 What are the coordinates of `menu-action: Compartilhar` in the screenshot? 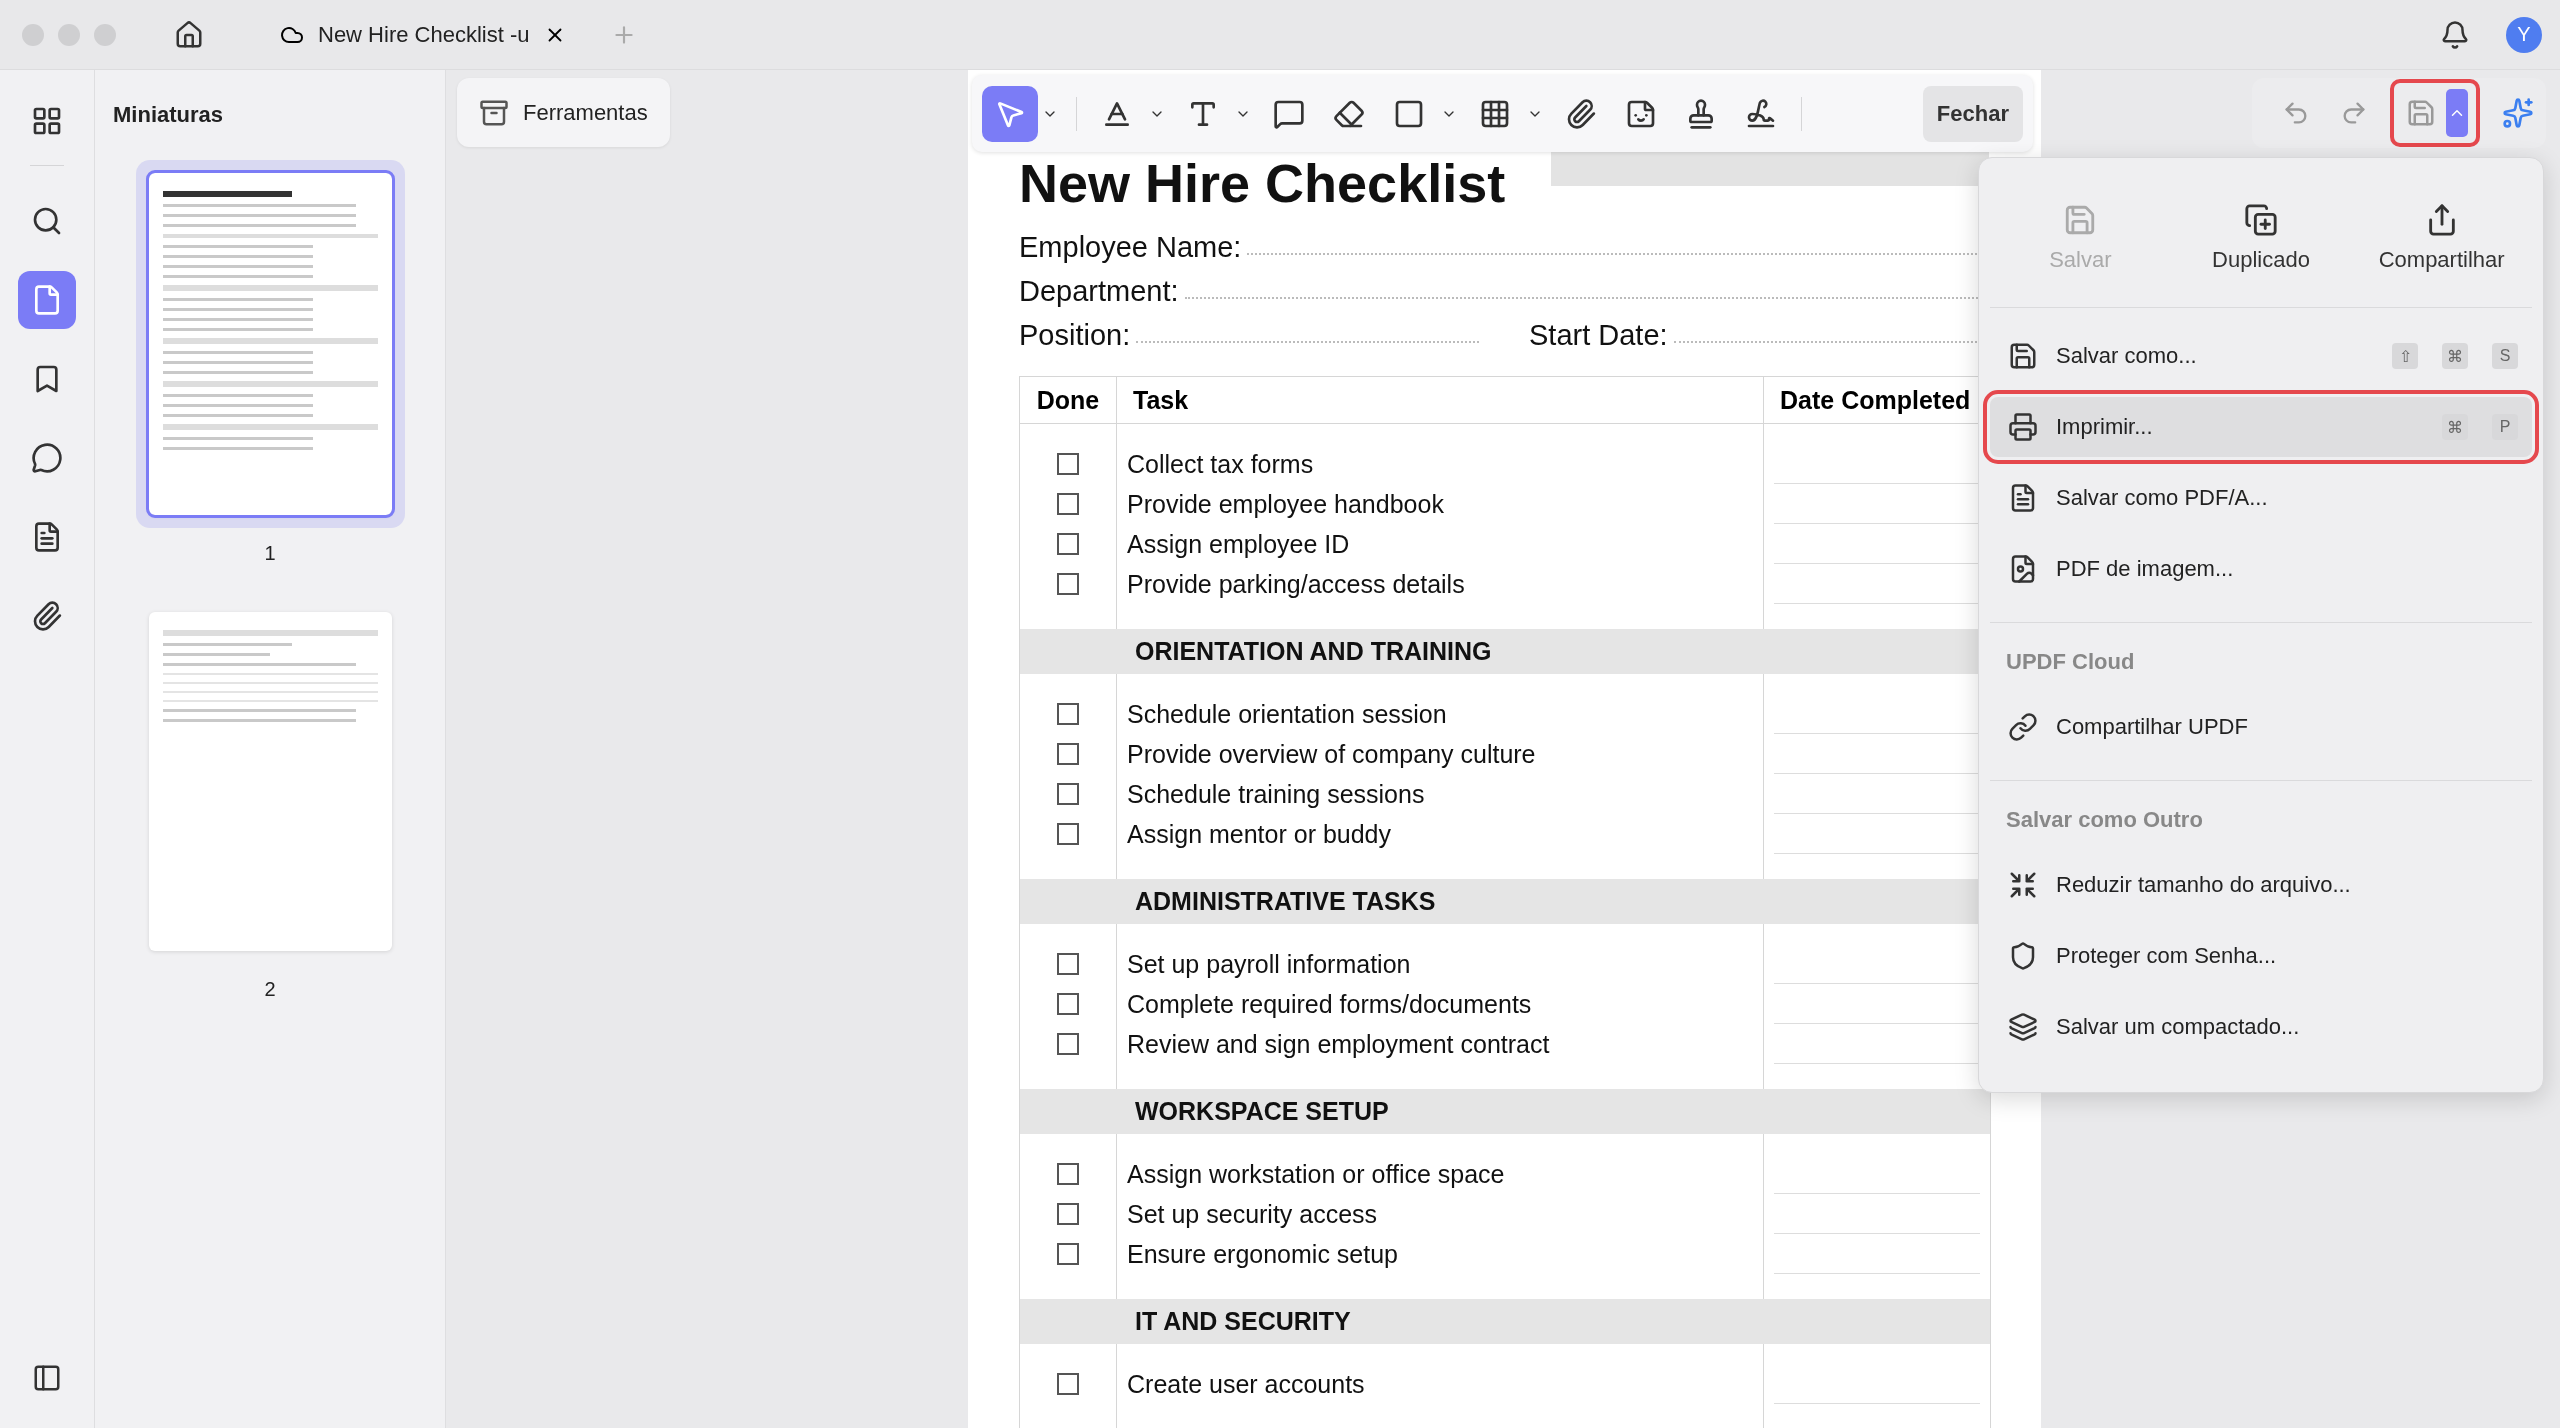 It's located at (2441, 237).